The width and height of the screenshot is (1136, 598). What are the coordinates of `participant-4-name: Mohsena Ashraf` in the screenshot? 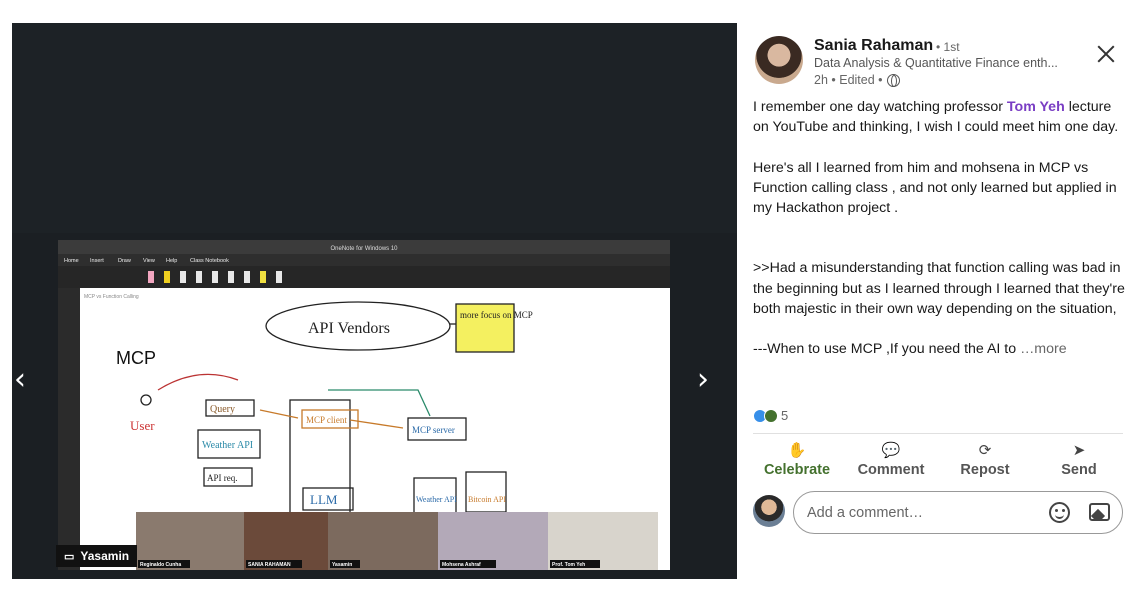 It's located at (461, 565).